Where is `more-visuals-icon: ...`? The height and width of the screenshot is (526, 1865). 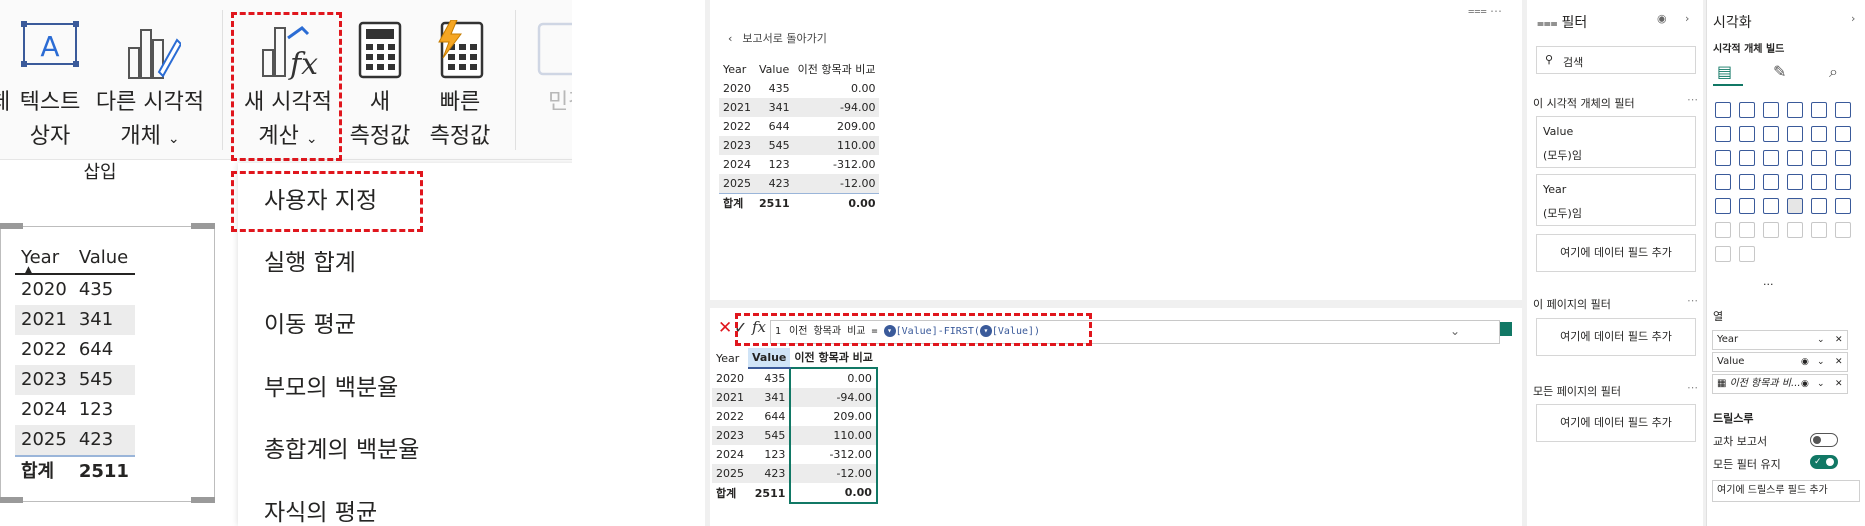
more-visuals-icon: ... is located at coordinates (1768, 281).